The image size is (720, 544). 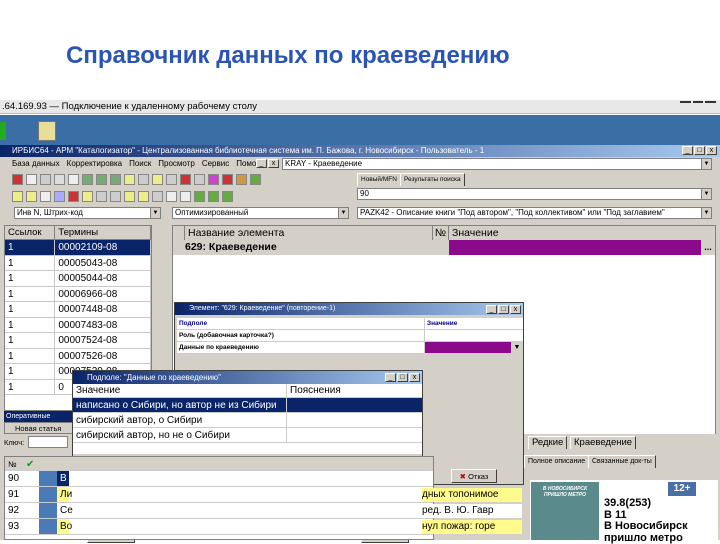 What do you see at coordinates (219, 495) in the screenshot?
I see `table-row: 91Ли` at bounding box center [219, 495].